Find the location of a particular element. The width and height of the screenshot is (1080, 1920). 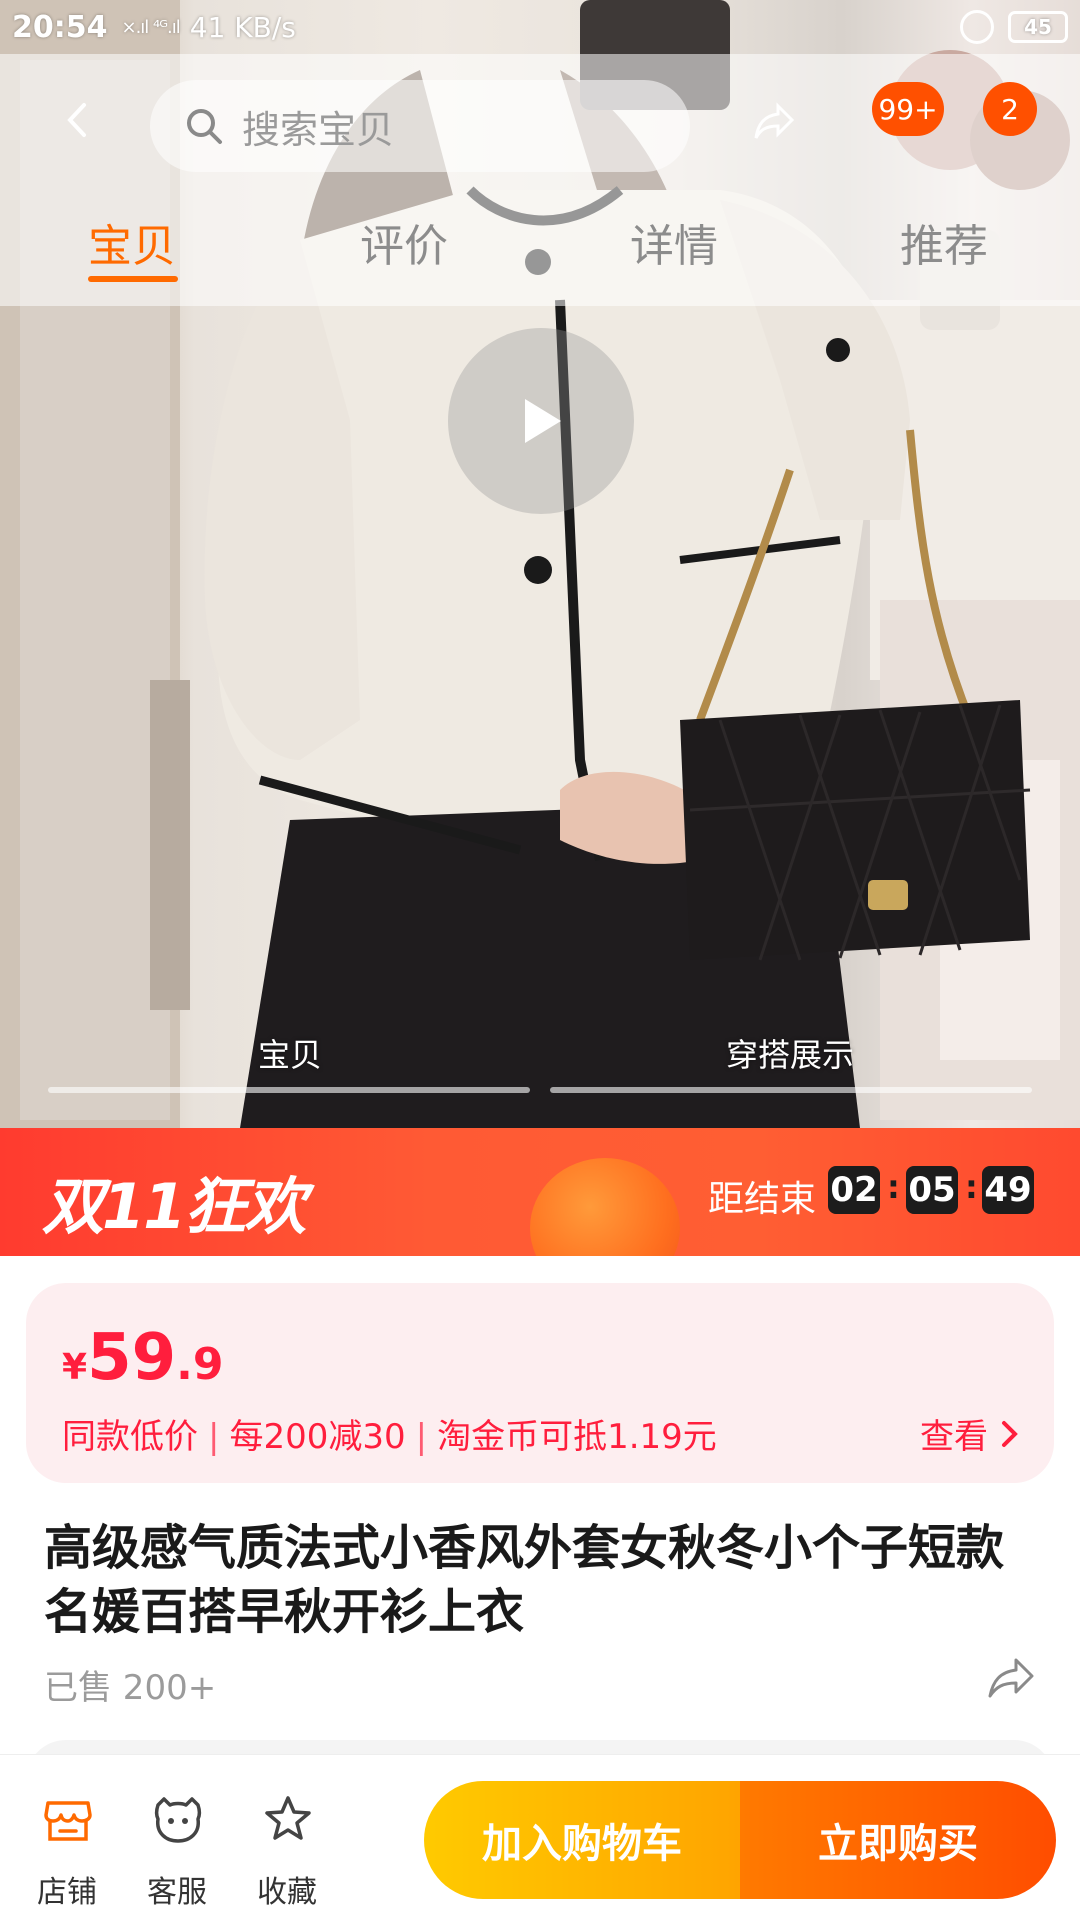

play-button is located at coordinates (541, 421).